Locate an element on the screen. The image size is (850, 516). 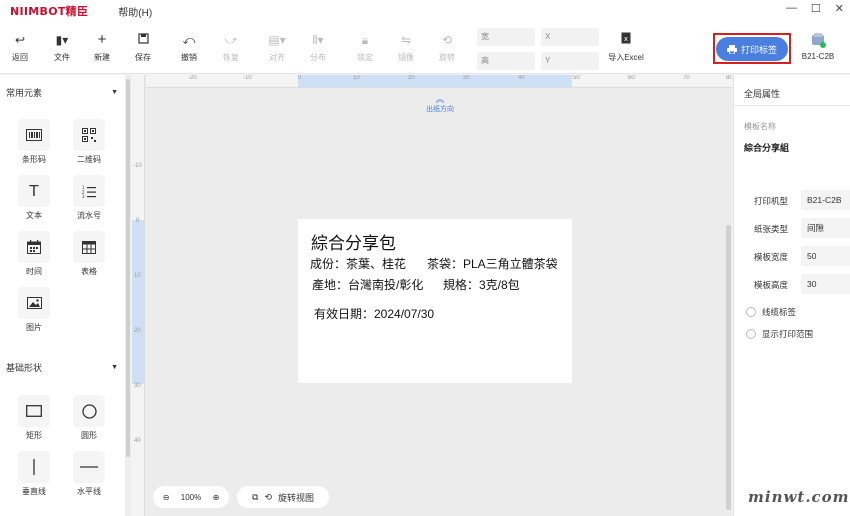
x-input: X is located at coordinates (570, 37).